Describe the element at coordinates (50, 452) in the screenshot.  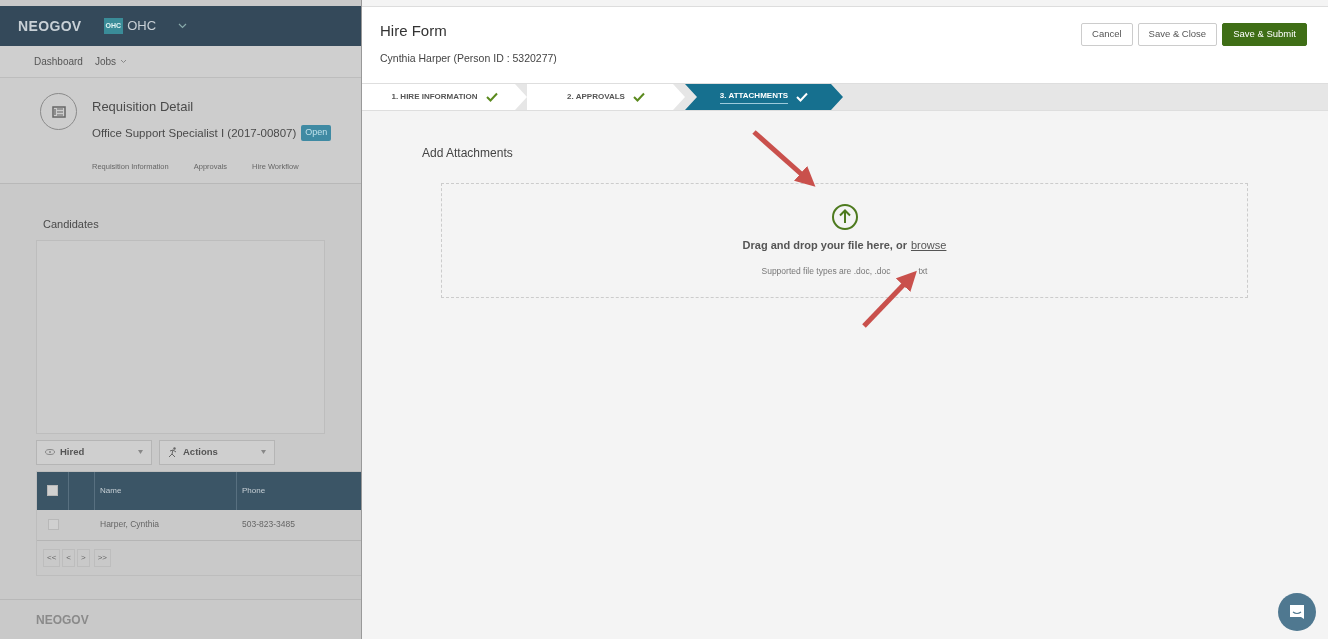
I see `eye-icon` at that location.